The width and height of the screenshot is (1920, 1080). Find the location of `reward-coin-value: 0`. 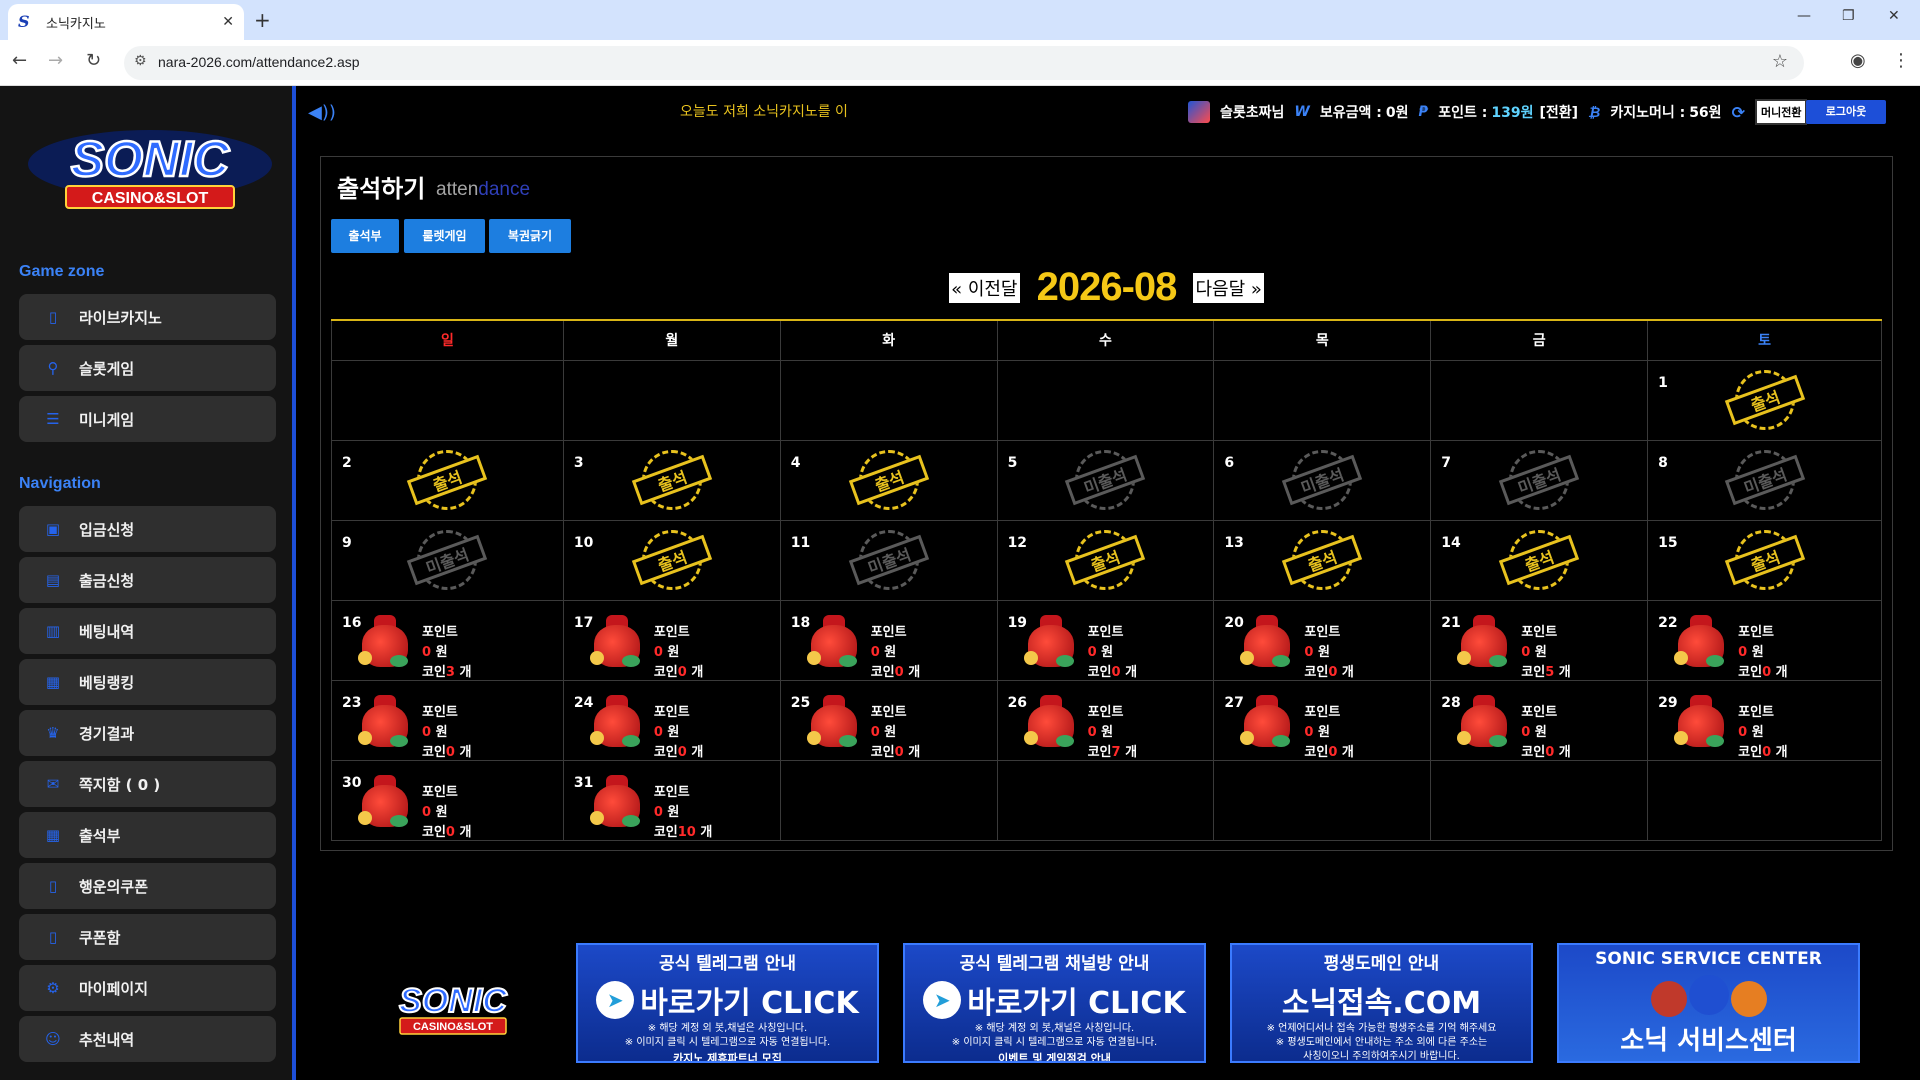

reward-coin-value: 0 is located at coordinates (682, 672).